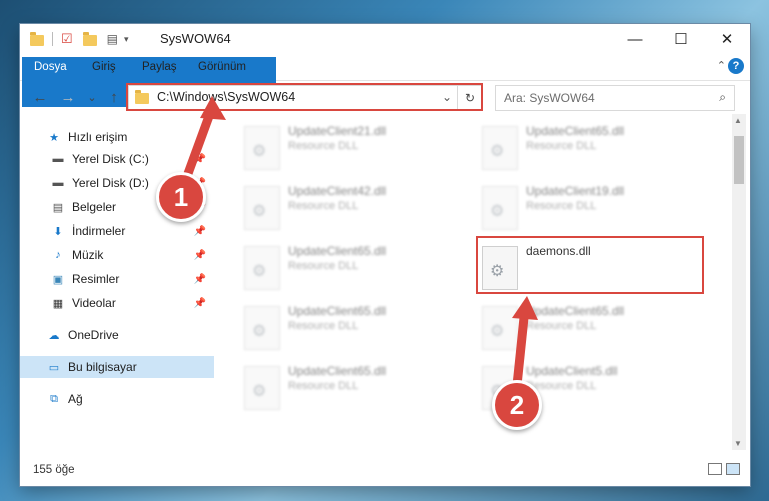 This screenshot has height=501, width=769. I want to click on callout-2: 2, so click(517, 405).